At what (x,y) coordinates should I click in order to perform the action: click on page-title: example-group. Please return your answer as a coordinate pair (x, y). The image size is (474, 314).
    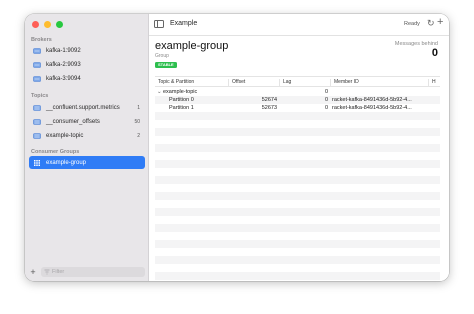
    Looking at the image, I should click on (192, 46).